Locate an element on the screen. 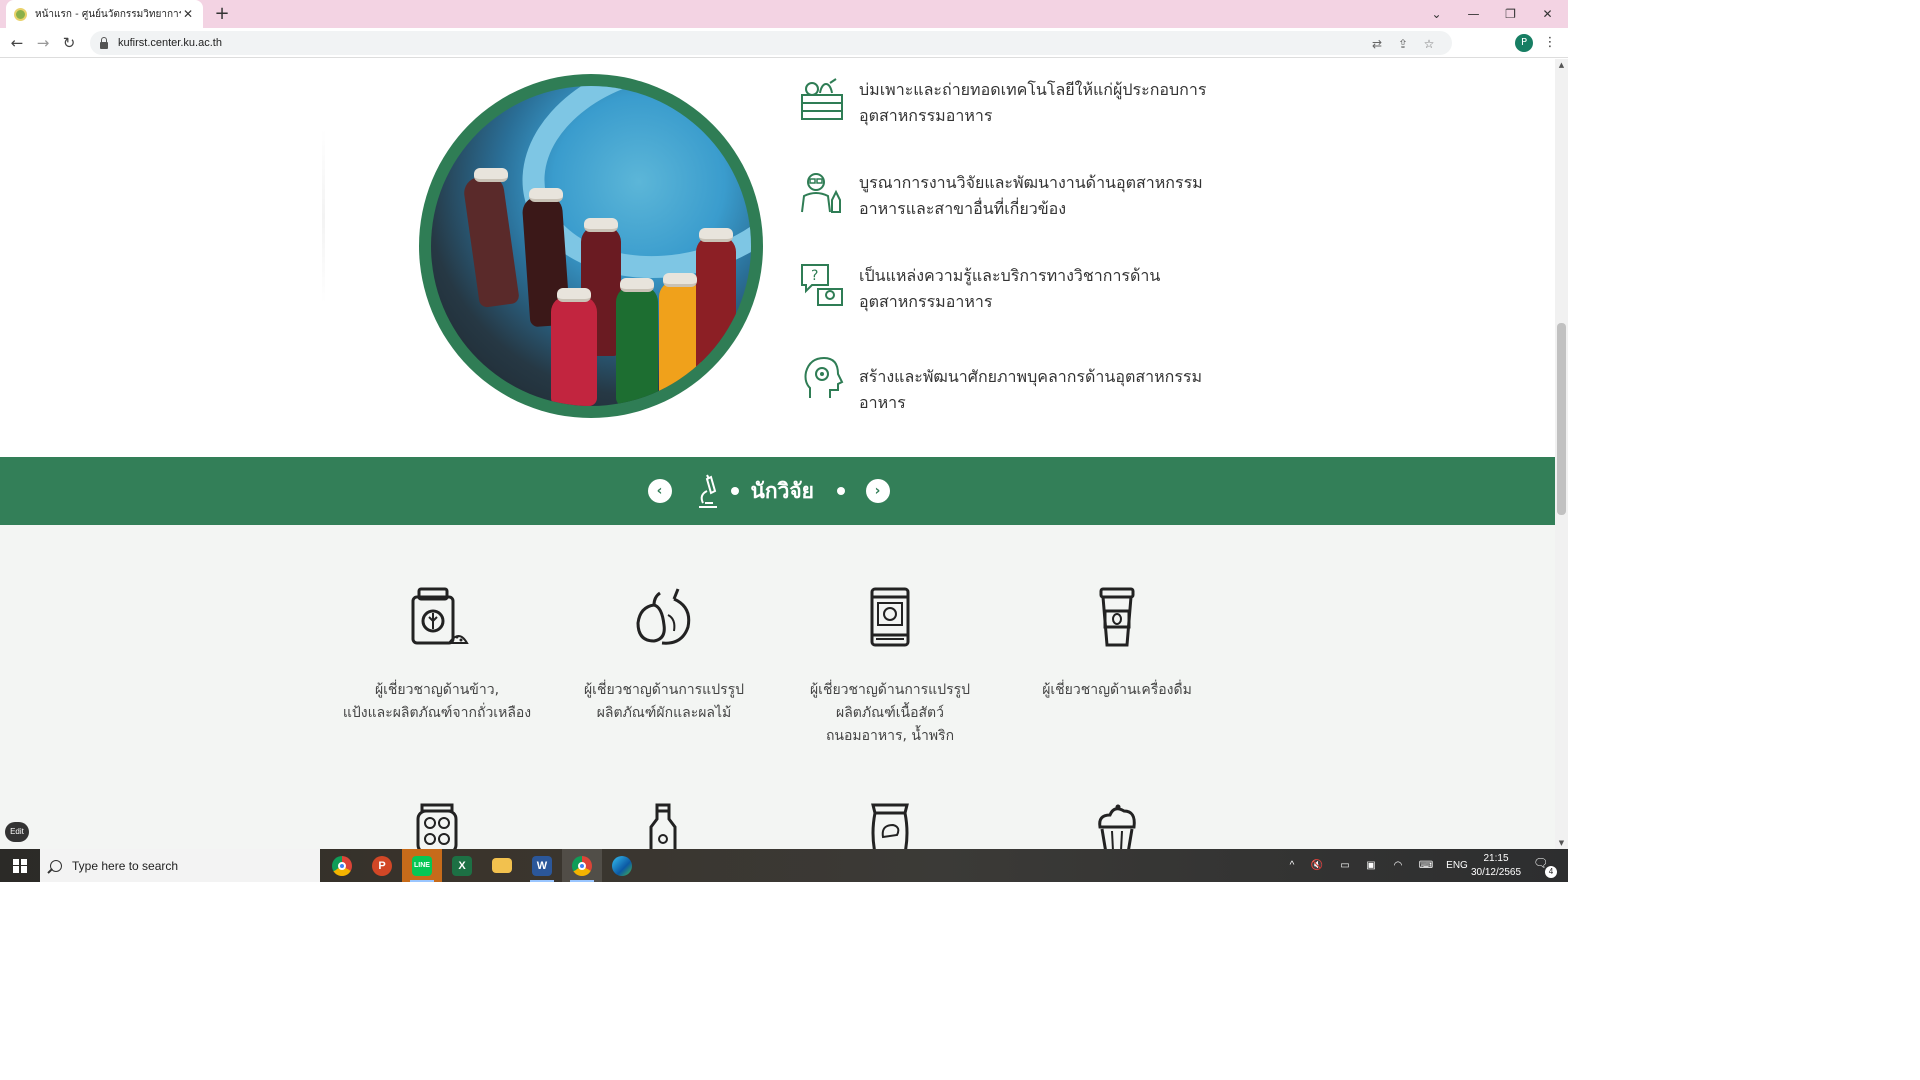 Image resolution: width=1920 pixels, height=1080 pixels. site-favicon-icon is located at coordinates (20, 14).